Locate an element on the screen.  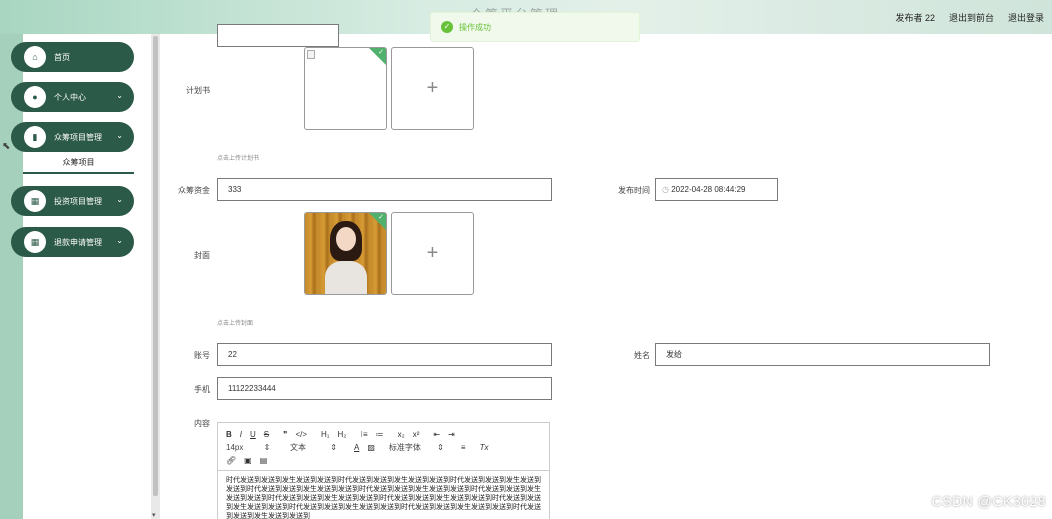
scroll-down-arrow-icon: ▾ is located at coordinates (154, 515).